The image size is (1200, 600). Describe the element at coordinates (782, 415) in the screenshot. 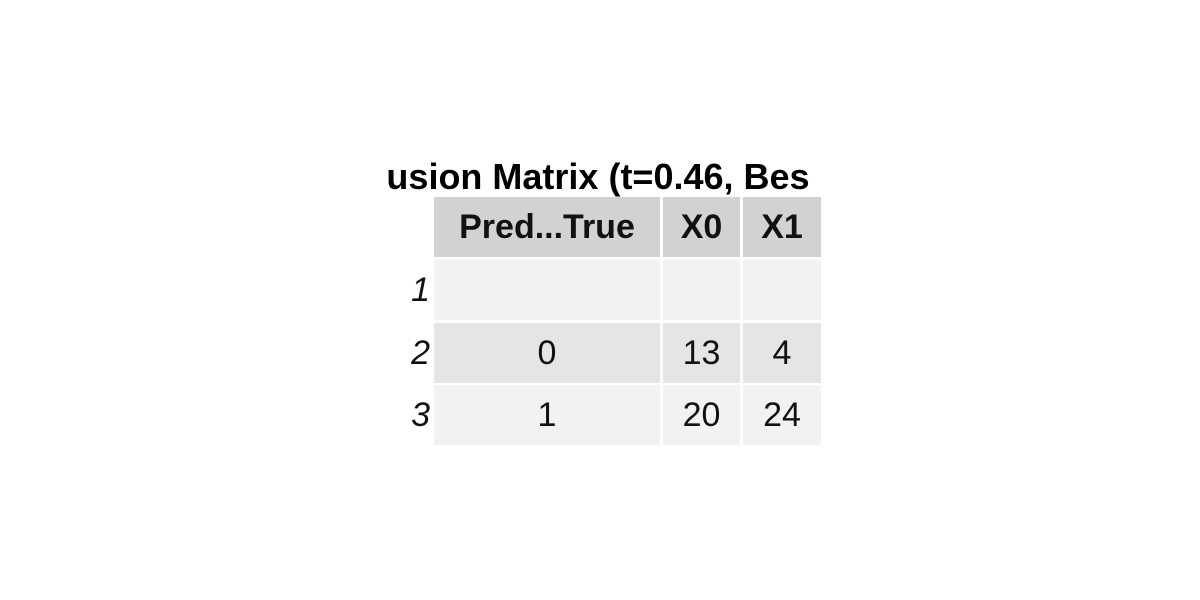

I see `cell-r3-c3: 24` at that location.